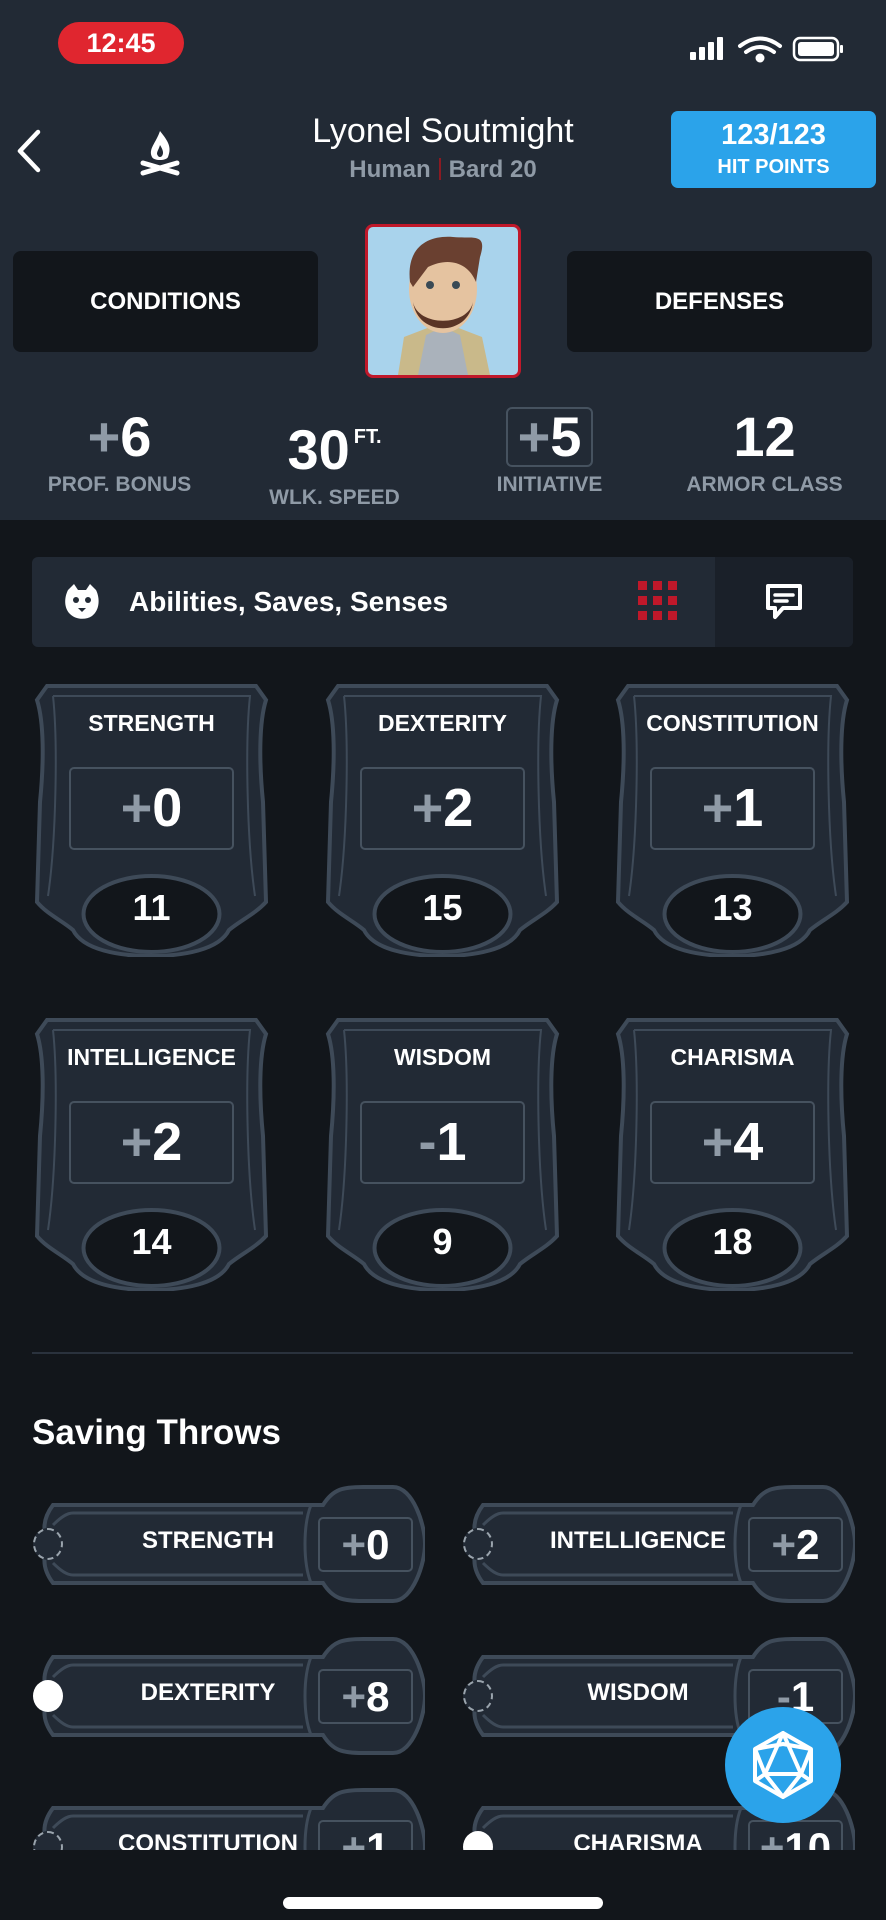 The height and width of the screenshot is (1920, 886). Describe the element at coordinates (151, 1057) in the screenshot. I see `ability-name: INTELLIGENCE` at that location.